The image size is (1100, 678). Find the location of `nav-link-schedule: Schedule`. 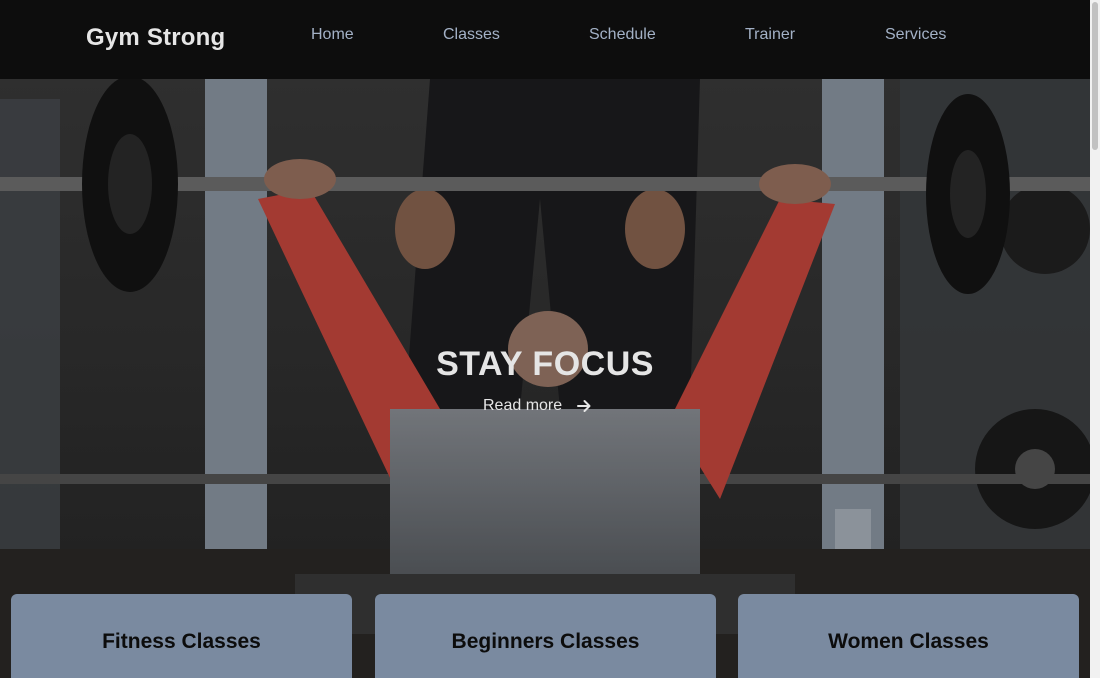

nav-link-schedule: Schedule is located at coordinates (622, 35).